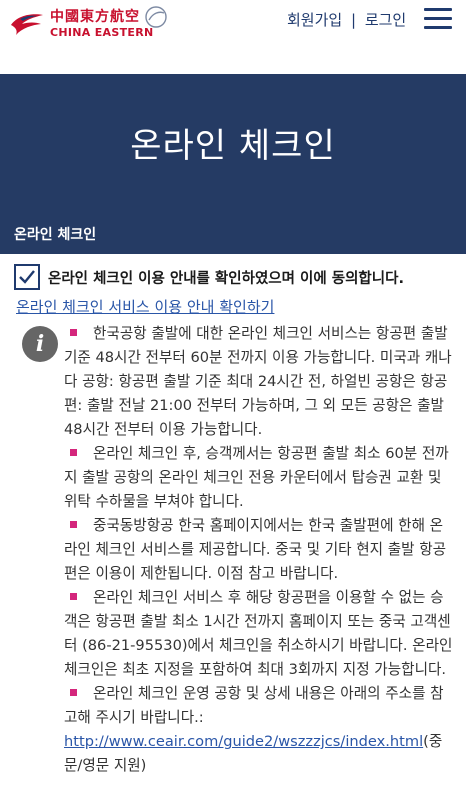 Image resolution: width=466 pixels, height=798 pixels. I want to click on logo-english-text: CHINA EASTERN, so click(102, 32).